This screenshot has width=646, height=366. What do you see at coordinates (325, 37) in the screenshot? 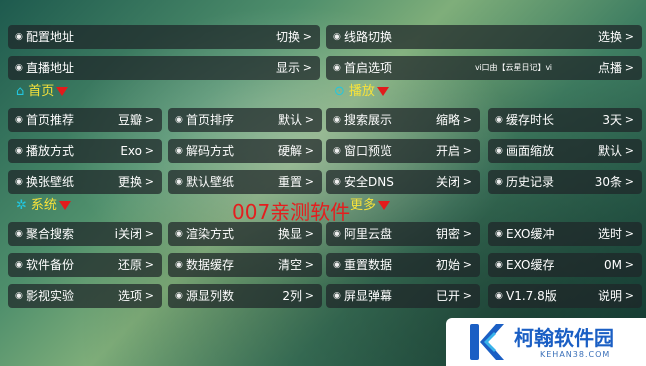
I see `row-1: ◉ 配置地址 切换 > ◉ 线路切换 选换 >` at bounding box center [325, 37].